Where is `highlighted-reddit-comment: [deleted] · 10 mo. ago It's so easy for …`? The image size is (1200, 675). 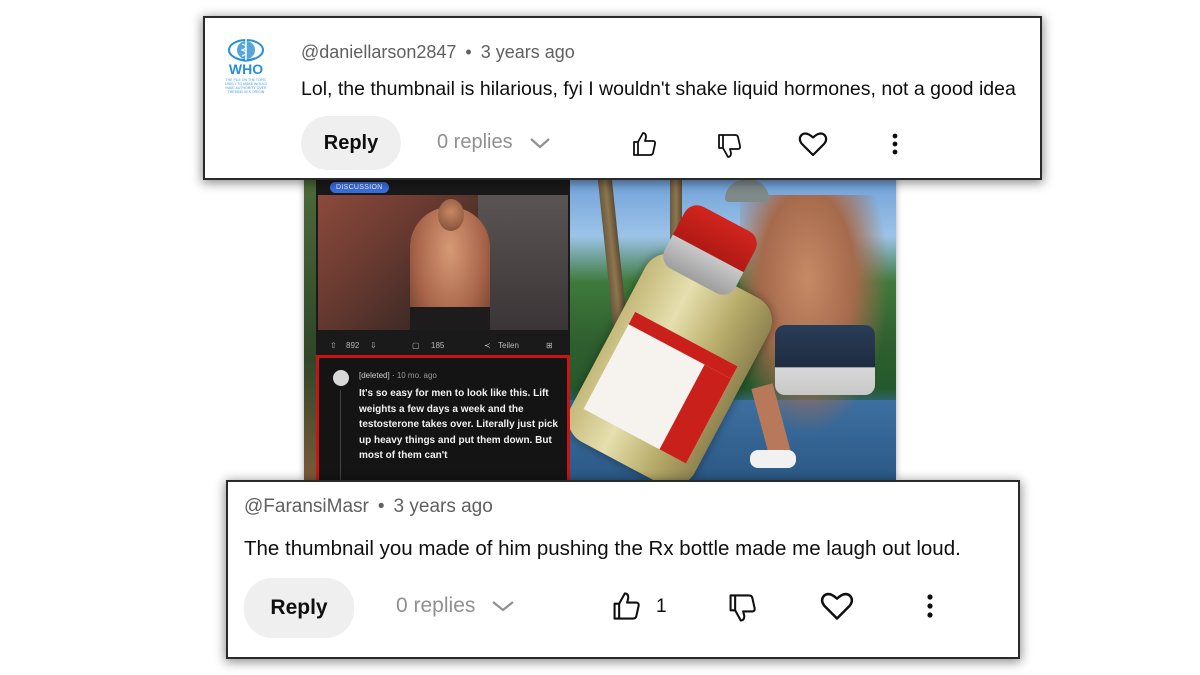
highlighted-reddit-comment: [deleted] · 10 mo. ago It's so easy for … is located at coordinates (443, 417).